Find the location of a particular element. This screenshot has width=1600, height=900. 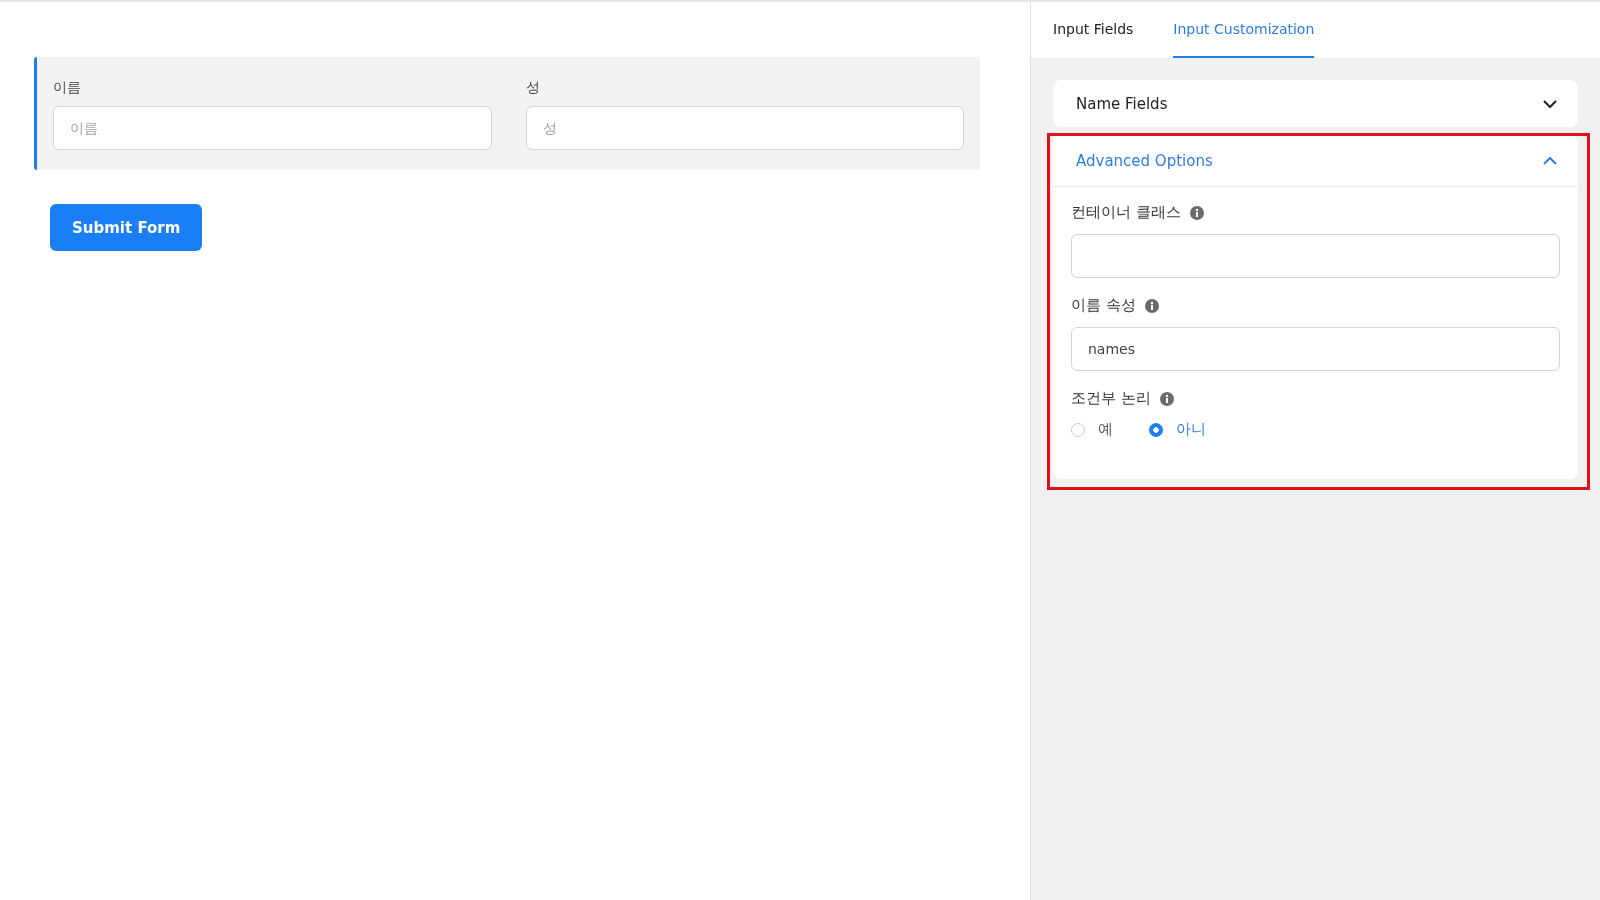

setting-label: 컨테이너 클래스 is located at coordinates (1126, 212).